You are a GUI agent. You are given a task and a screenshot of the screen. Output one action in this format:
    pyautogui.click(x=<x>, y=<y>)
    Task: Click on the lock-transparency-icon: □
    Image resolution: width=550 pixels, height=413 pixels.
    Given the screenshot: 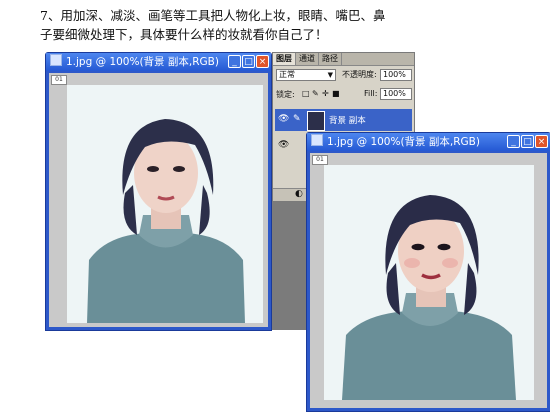 What is the action you would take?
    pyautogui.click(x=306, y=93)
    